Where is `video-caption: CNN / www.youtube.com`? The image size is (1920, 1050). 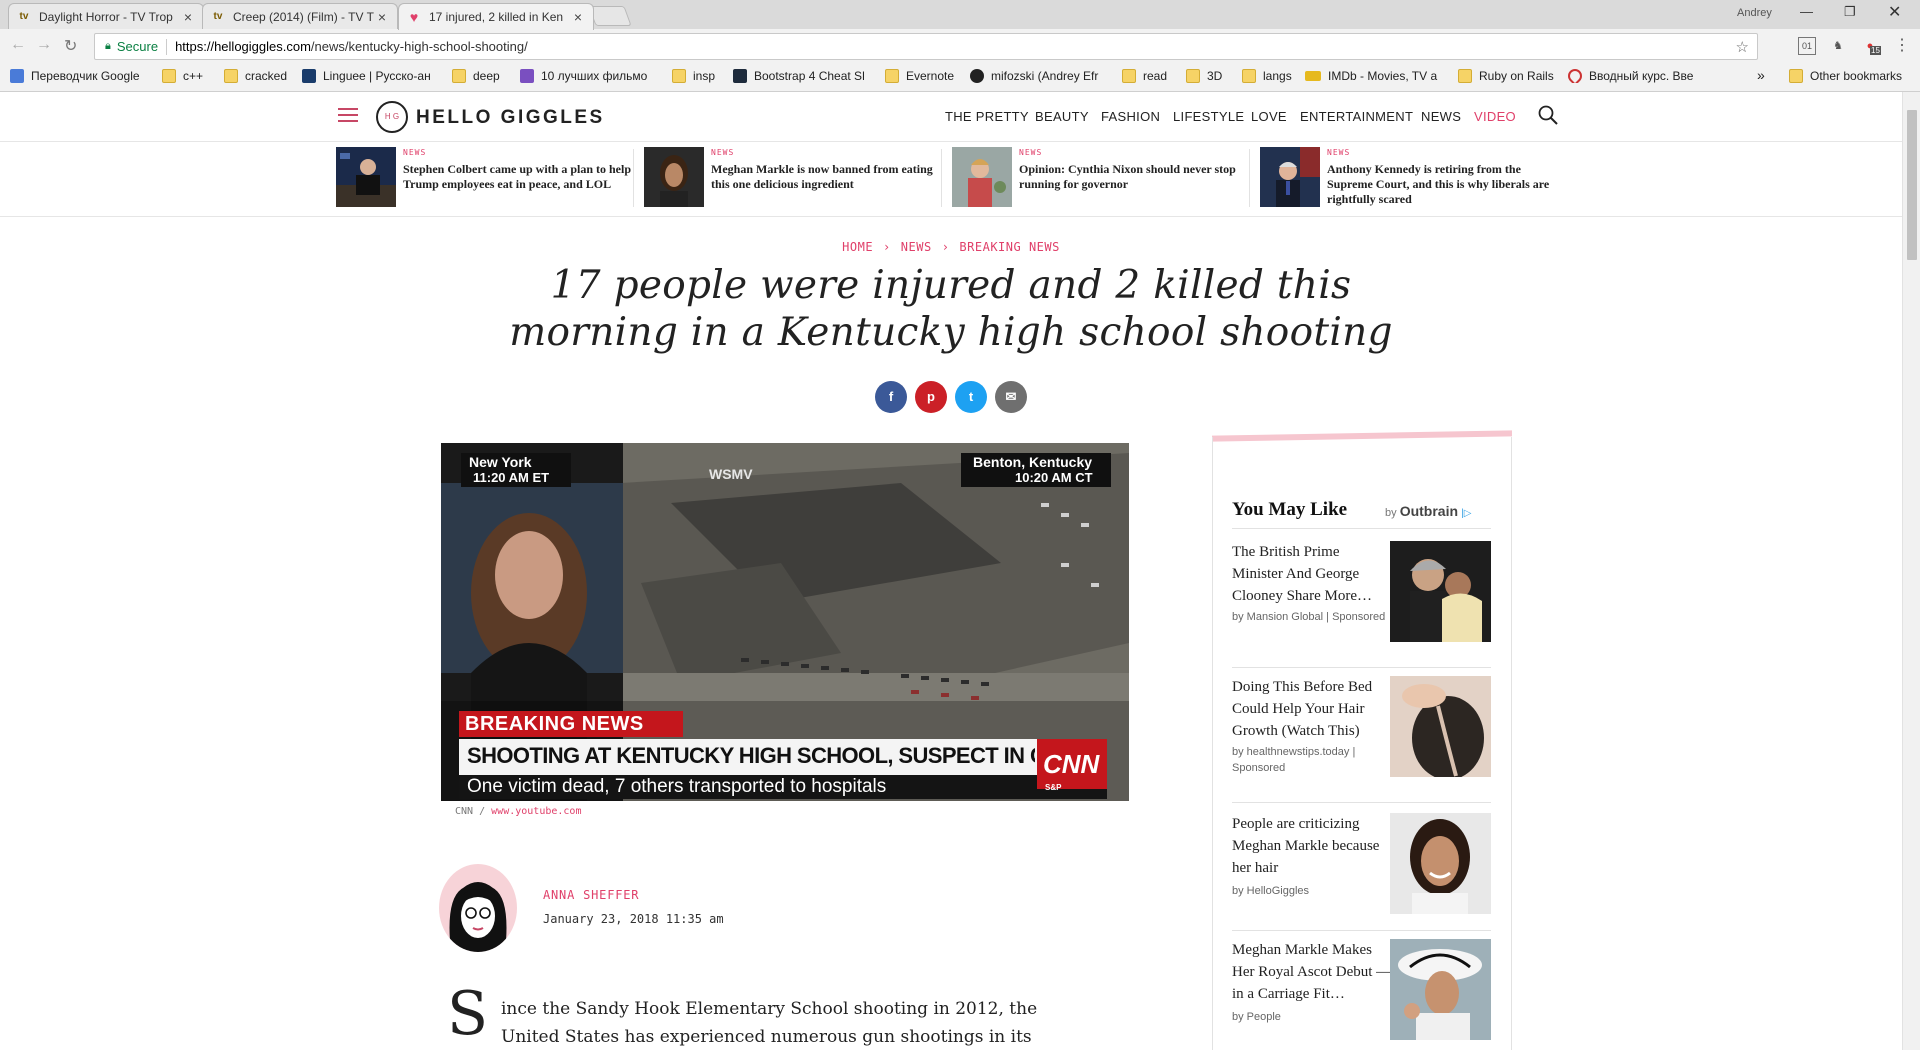
video-caption: CNN / www.youtube.com is located at coordinates (518, 811).